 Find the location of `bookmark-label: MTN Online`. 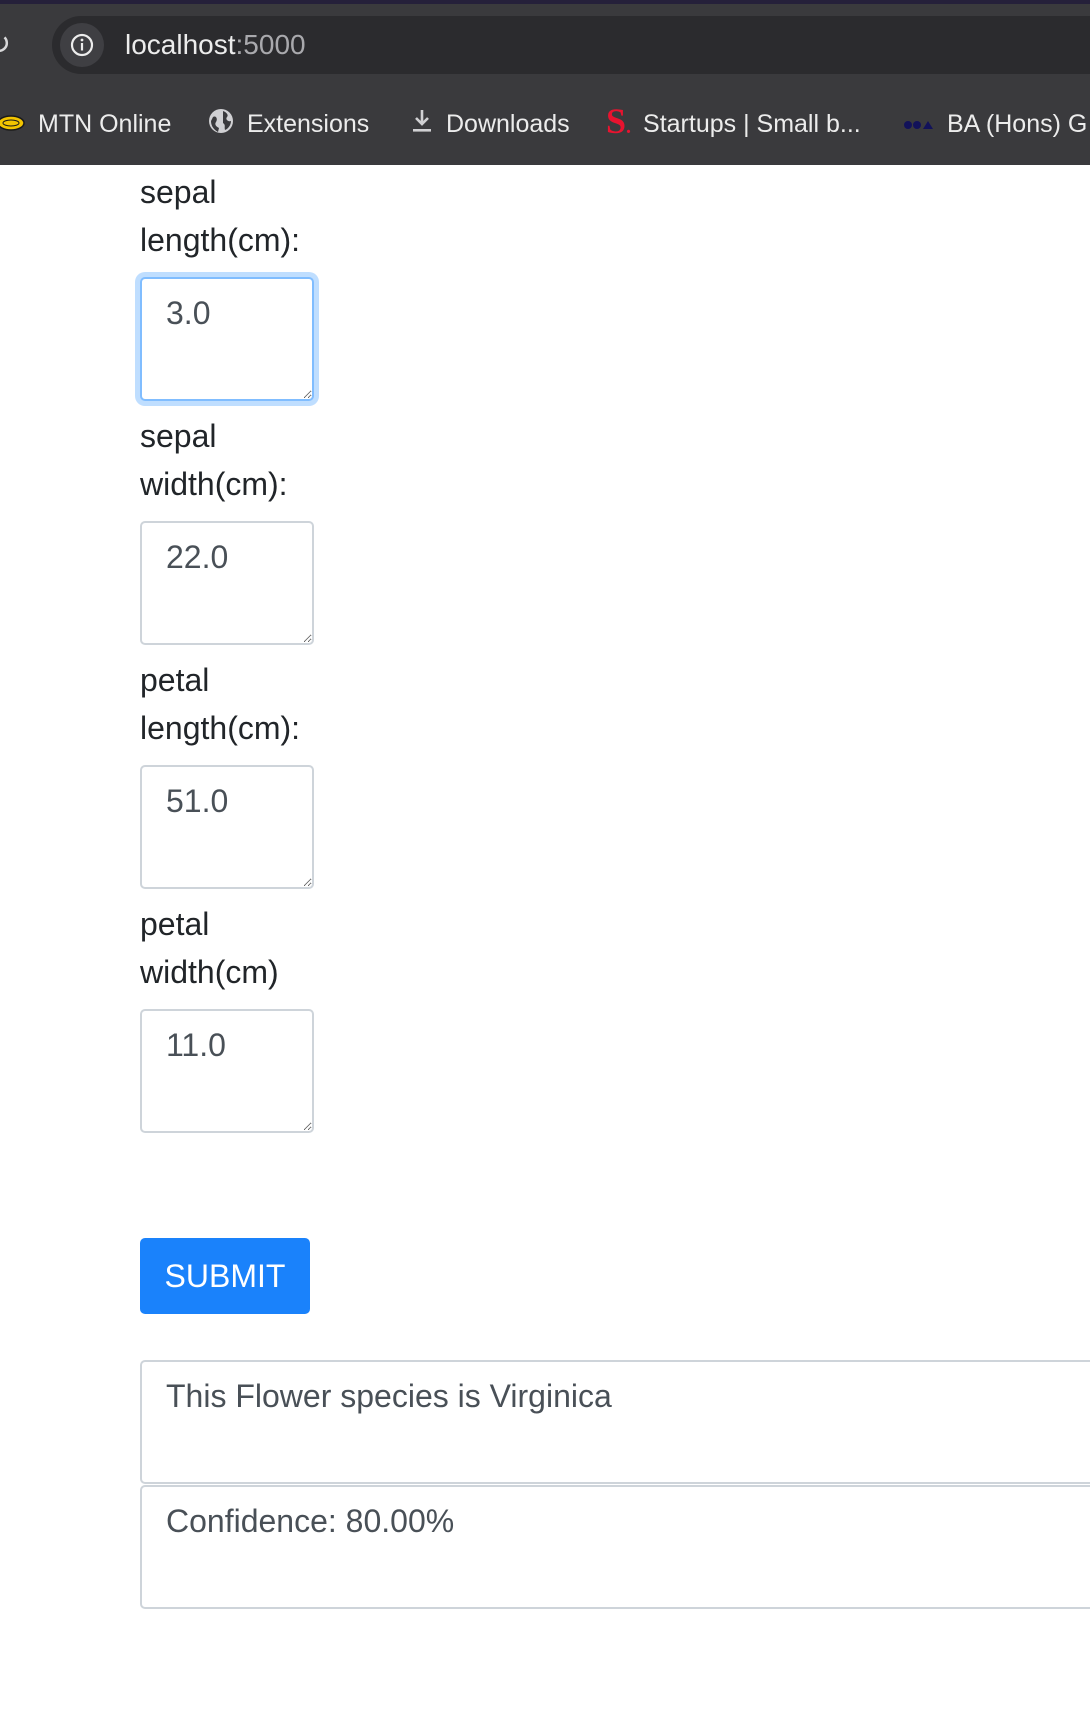

bookmark-label: MTN Online is located at coordinates (105, 123).